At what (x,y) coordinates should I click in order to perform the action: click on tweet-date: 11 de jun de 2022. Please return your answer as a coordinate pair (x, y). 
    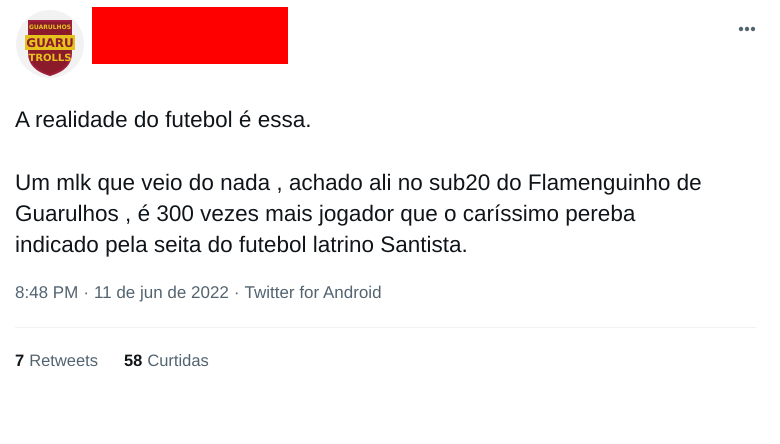
    Looking at the image, I should click on (161, 293).